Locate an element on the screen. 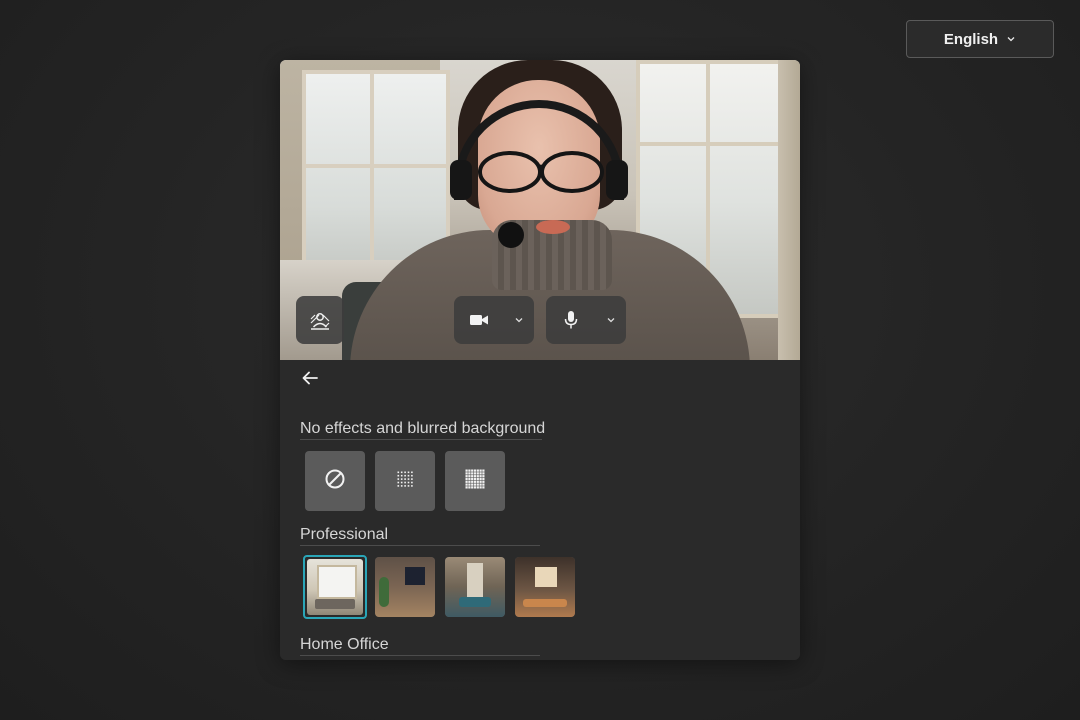 The height and width of the screenshot is (720, 1080). background-effects-button is located at coordinates (320, 320).